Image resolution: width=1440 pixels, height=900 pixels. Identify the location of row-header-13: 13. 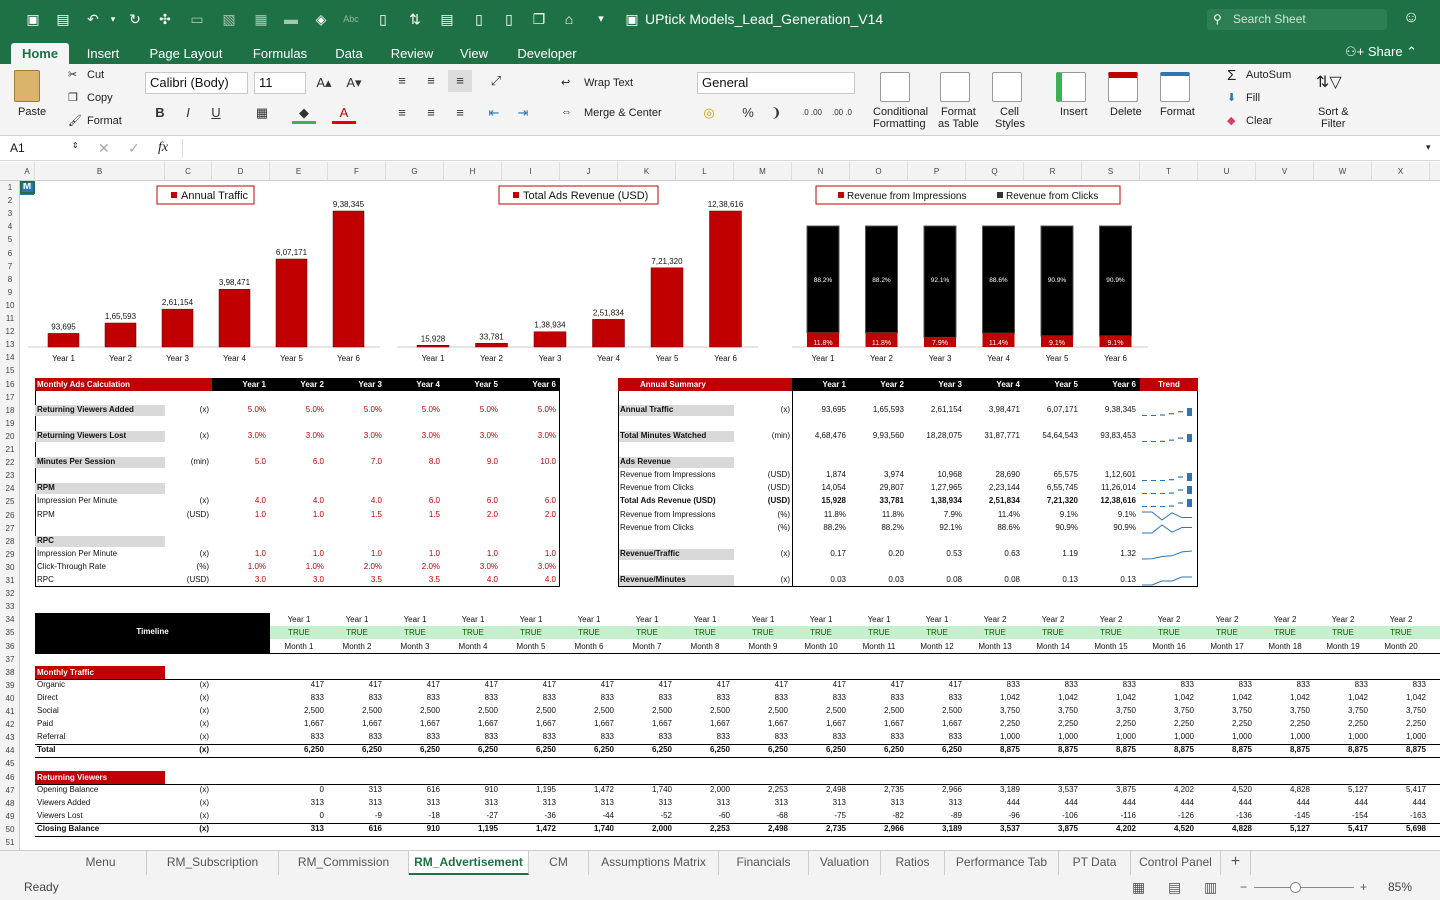
(10, 344).